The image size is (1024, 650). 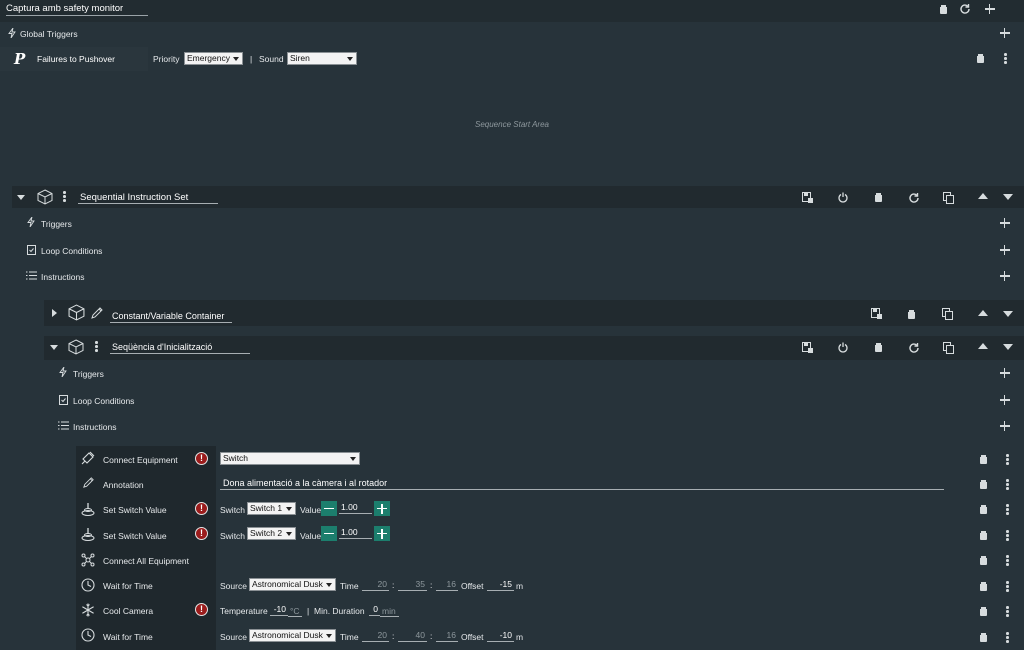 I want to click on add-global-trigger-icon, so click(x=1005, y=33).